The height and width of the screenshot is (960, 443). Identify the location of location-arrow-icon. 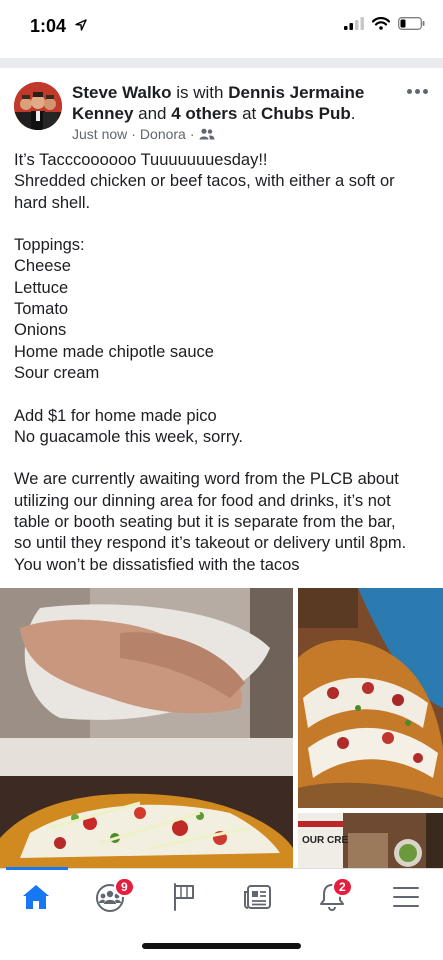
(81, 25).